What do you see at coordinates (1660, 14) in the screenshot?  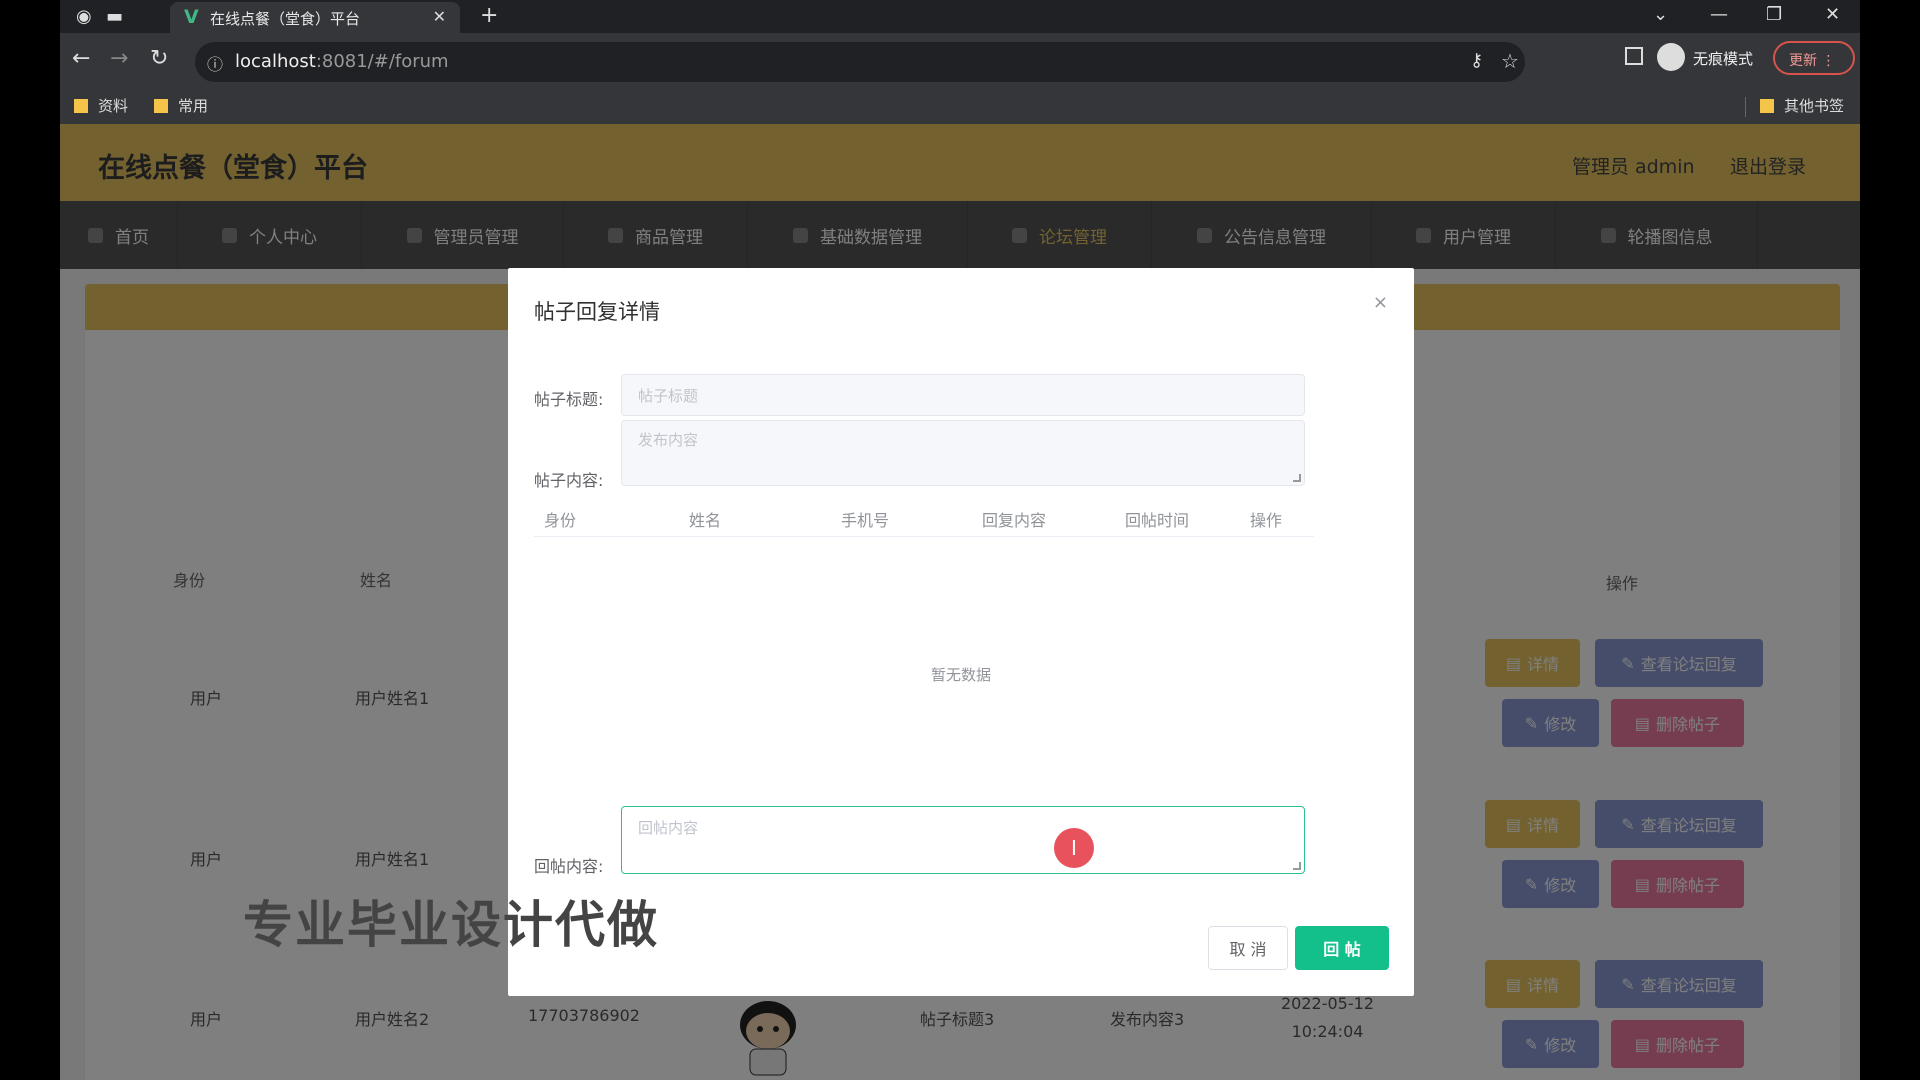 I see `tab-search-icon: ⌄` at bounding box center [1660, 14].